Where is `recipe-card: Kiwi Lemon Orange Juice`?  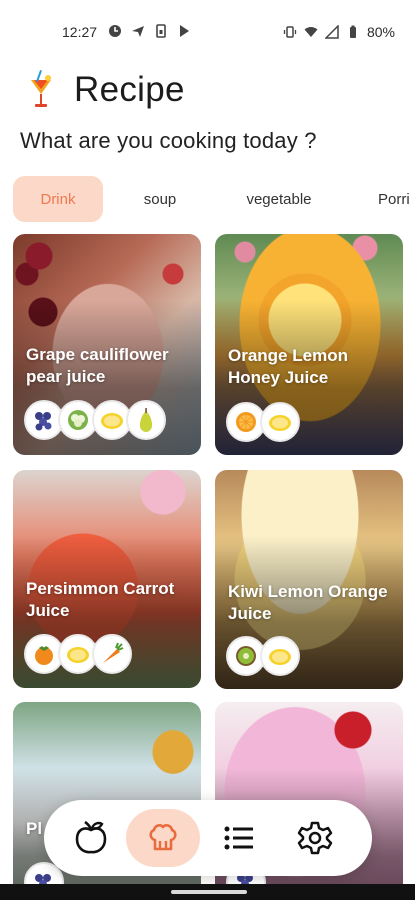
recipe-card: Kiwi Lemon Orange Juice is located at coordinates (309, 579).